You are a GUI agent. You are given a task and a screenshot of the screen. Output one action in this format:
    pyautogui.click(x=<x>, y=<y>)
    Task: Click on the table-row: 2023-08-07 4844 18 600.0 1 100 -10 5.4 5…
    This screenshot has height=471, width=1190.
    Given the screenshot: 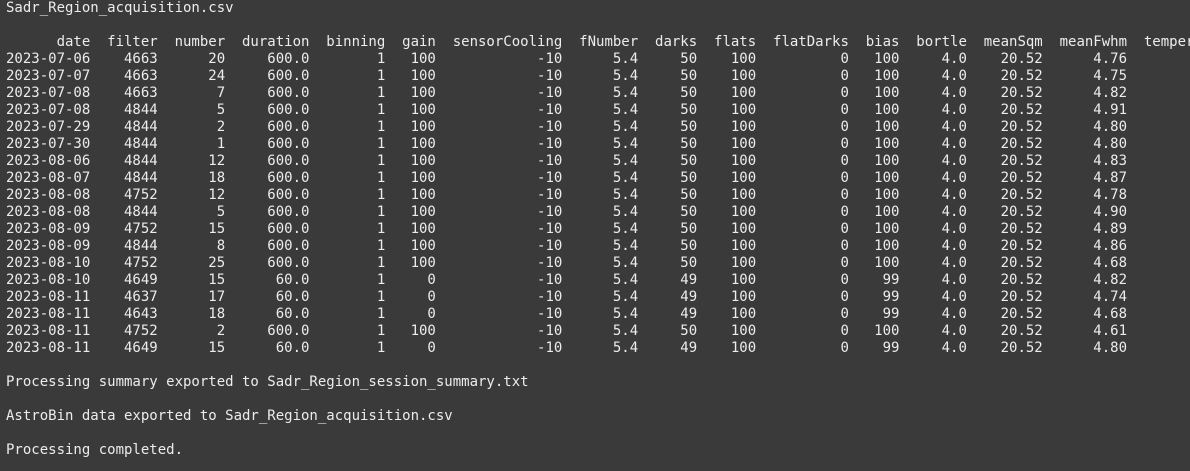 What is the action you would take?
    pyautogui.click(x=598, y=178)
    